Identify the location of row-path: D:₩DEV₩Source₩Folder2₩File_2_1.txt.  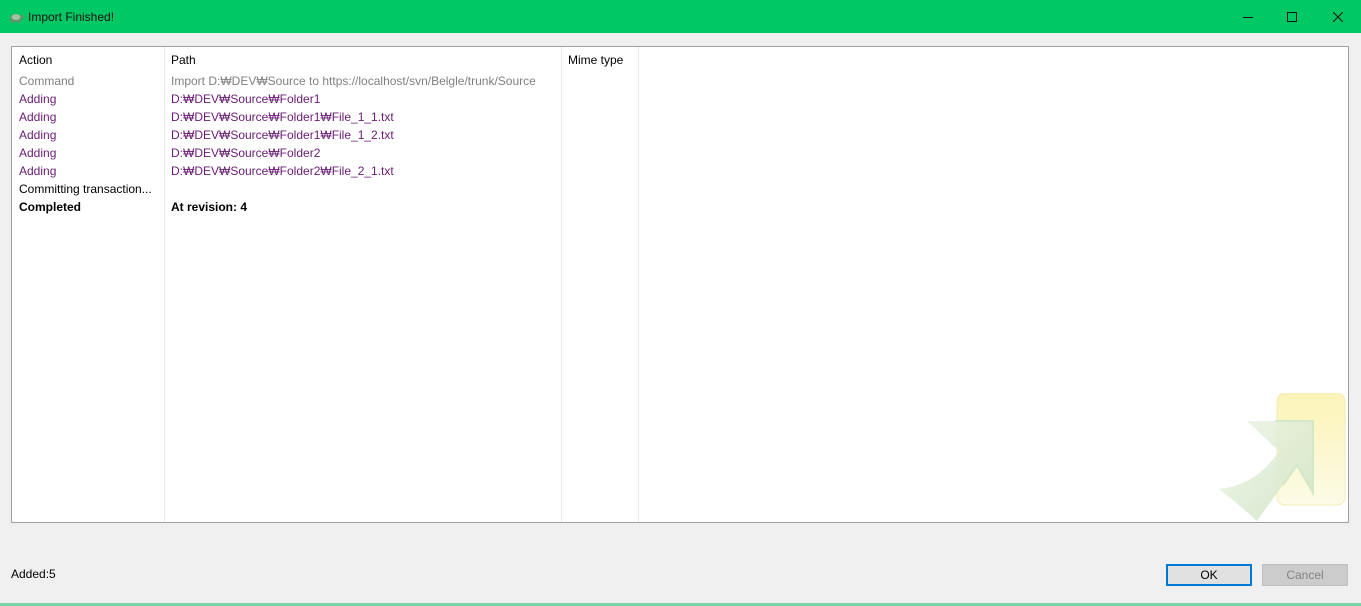
(282, 171).